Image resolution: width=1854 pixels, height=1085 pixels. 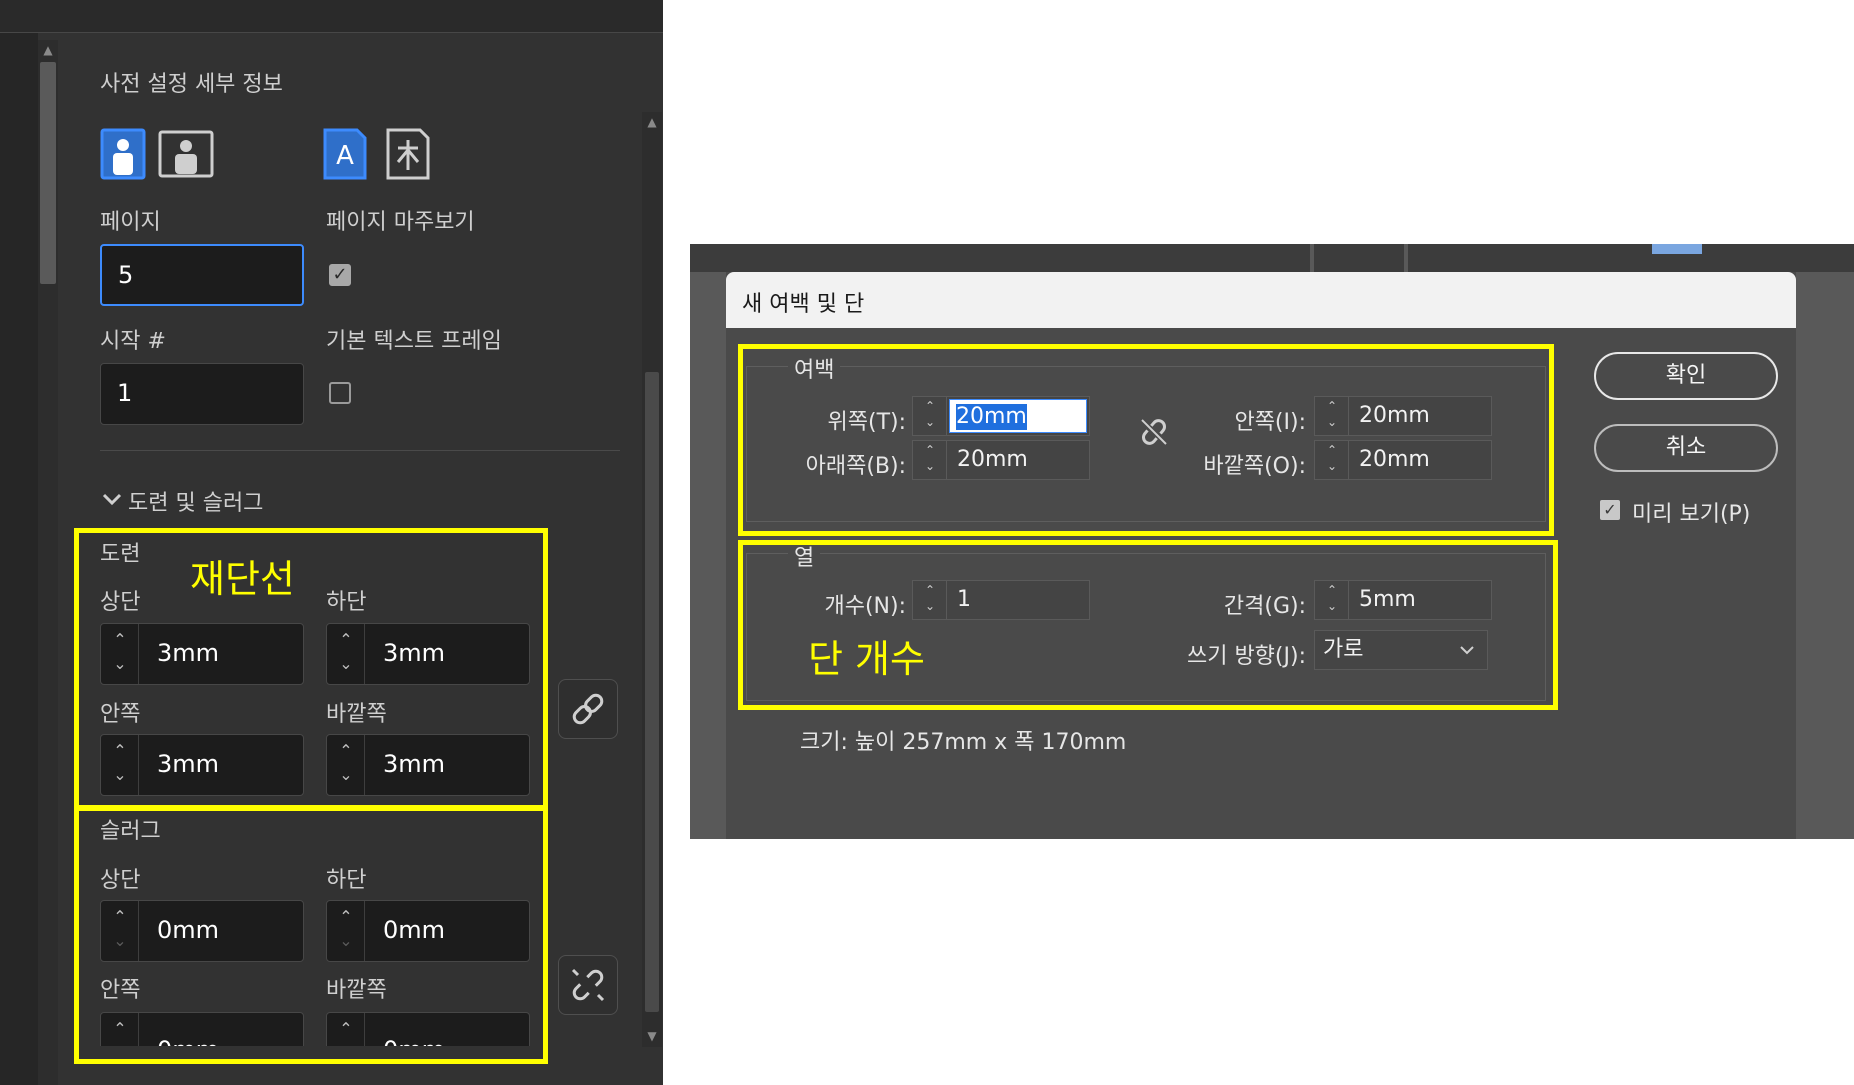 I want to click on preview-label: 미리 보기(P), so click(x=1691, y=512).